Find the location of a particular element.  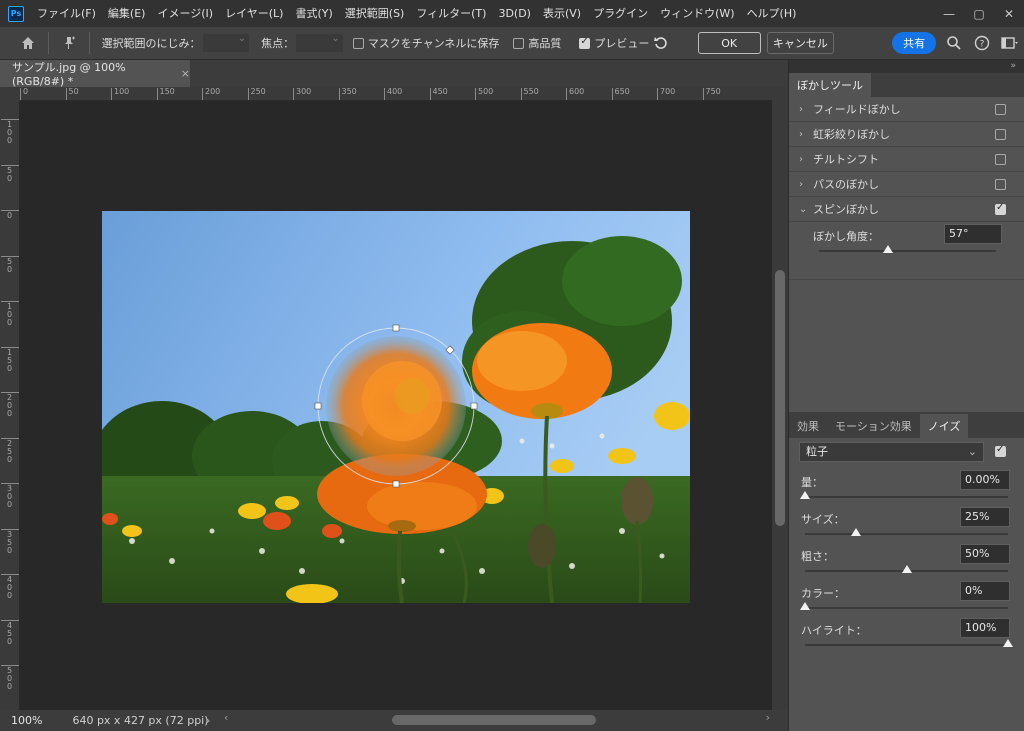

spin-angle-thumb is located at coordinates (888, 249).